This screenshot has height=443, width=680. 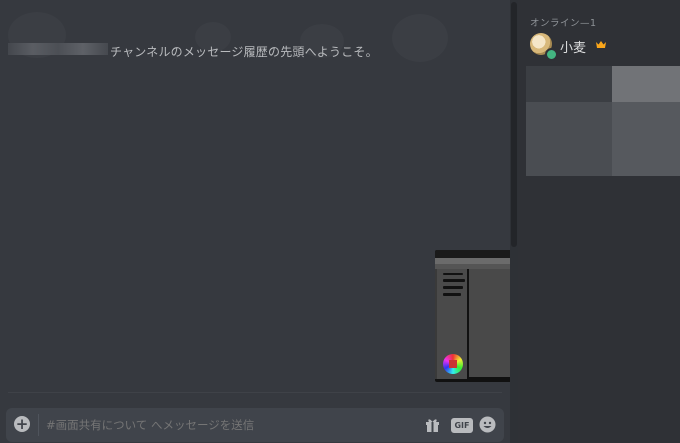 I want to click on member-name: 小麦, so click(x=573, y=48).